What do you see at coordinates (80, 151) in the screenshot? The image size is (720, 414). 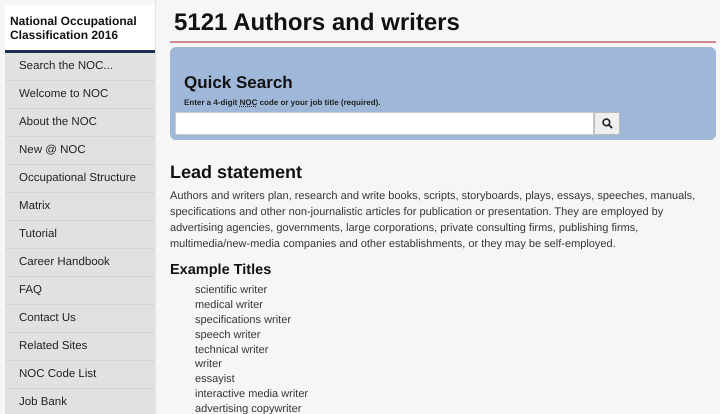 I see `sidebar-link: New @ NOC` at bounding box center [80, 151].